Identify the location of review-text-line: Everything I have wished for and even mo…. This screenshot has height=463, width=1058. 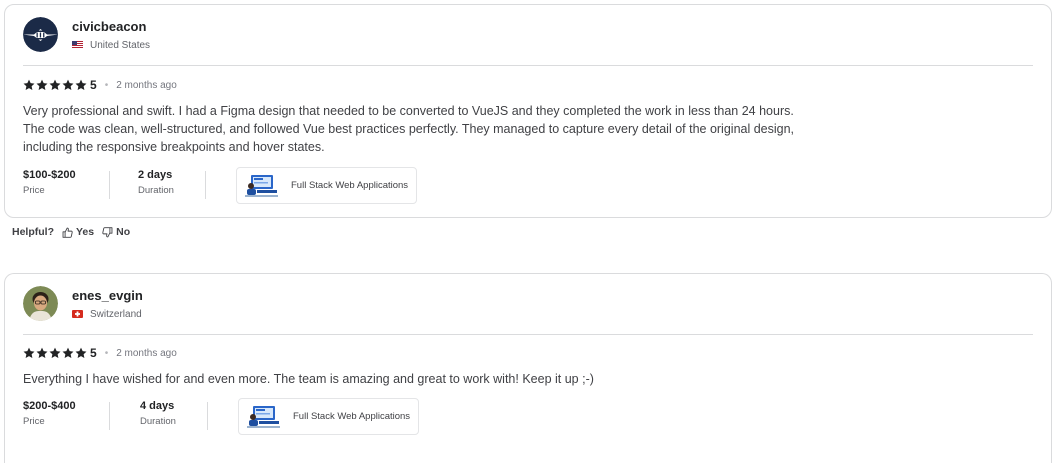
(308, 379).